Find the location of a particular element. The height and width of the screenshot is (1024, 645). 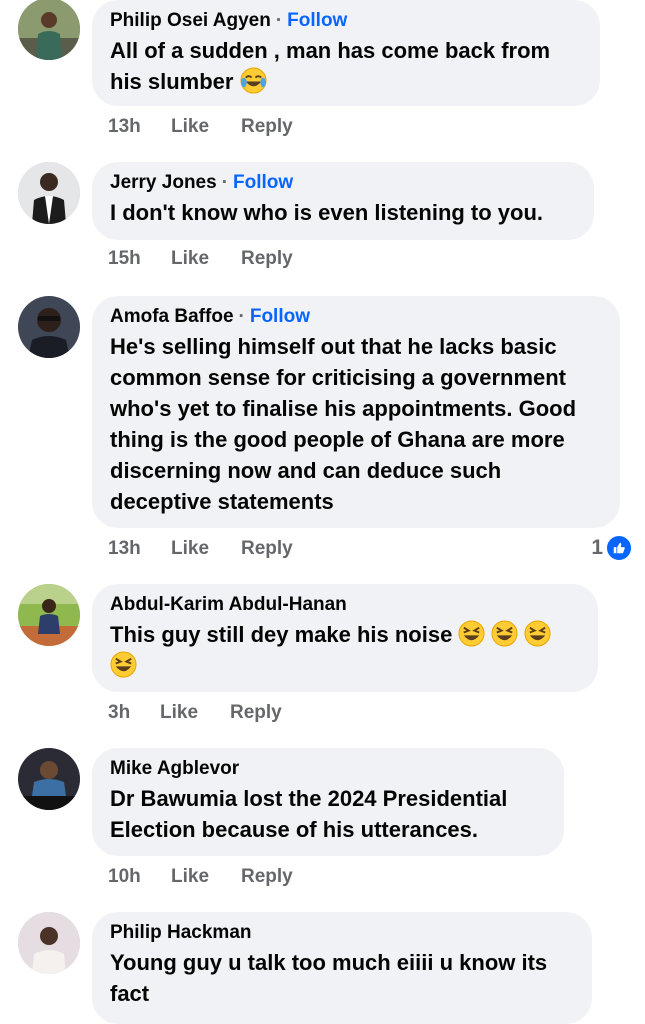

timestamp: 15h is located at coordinates (139, 259).